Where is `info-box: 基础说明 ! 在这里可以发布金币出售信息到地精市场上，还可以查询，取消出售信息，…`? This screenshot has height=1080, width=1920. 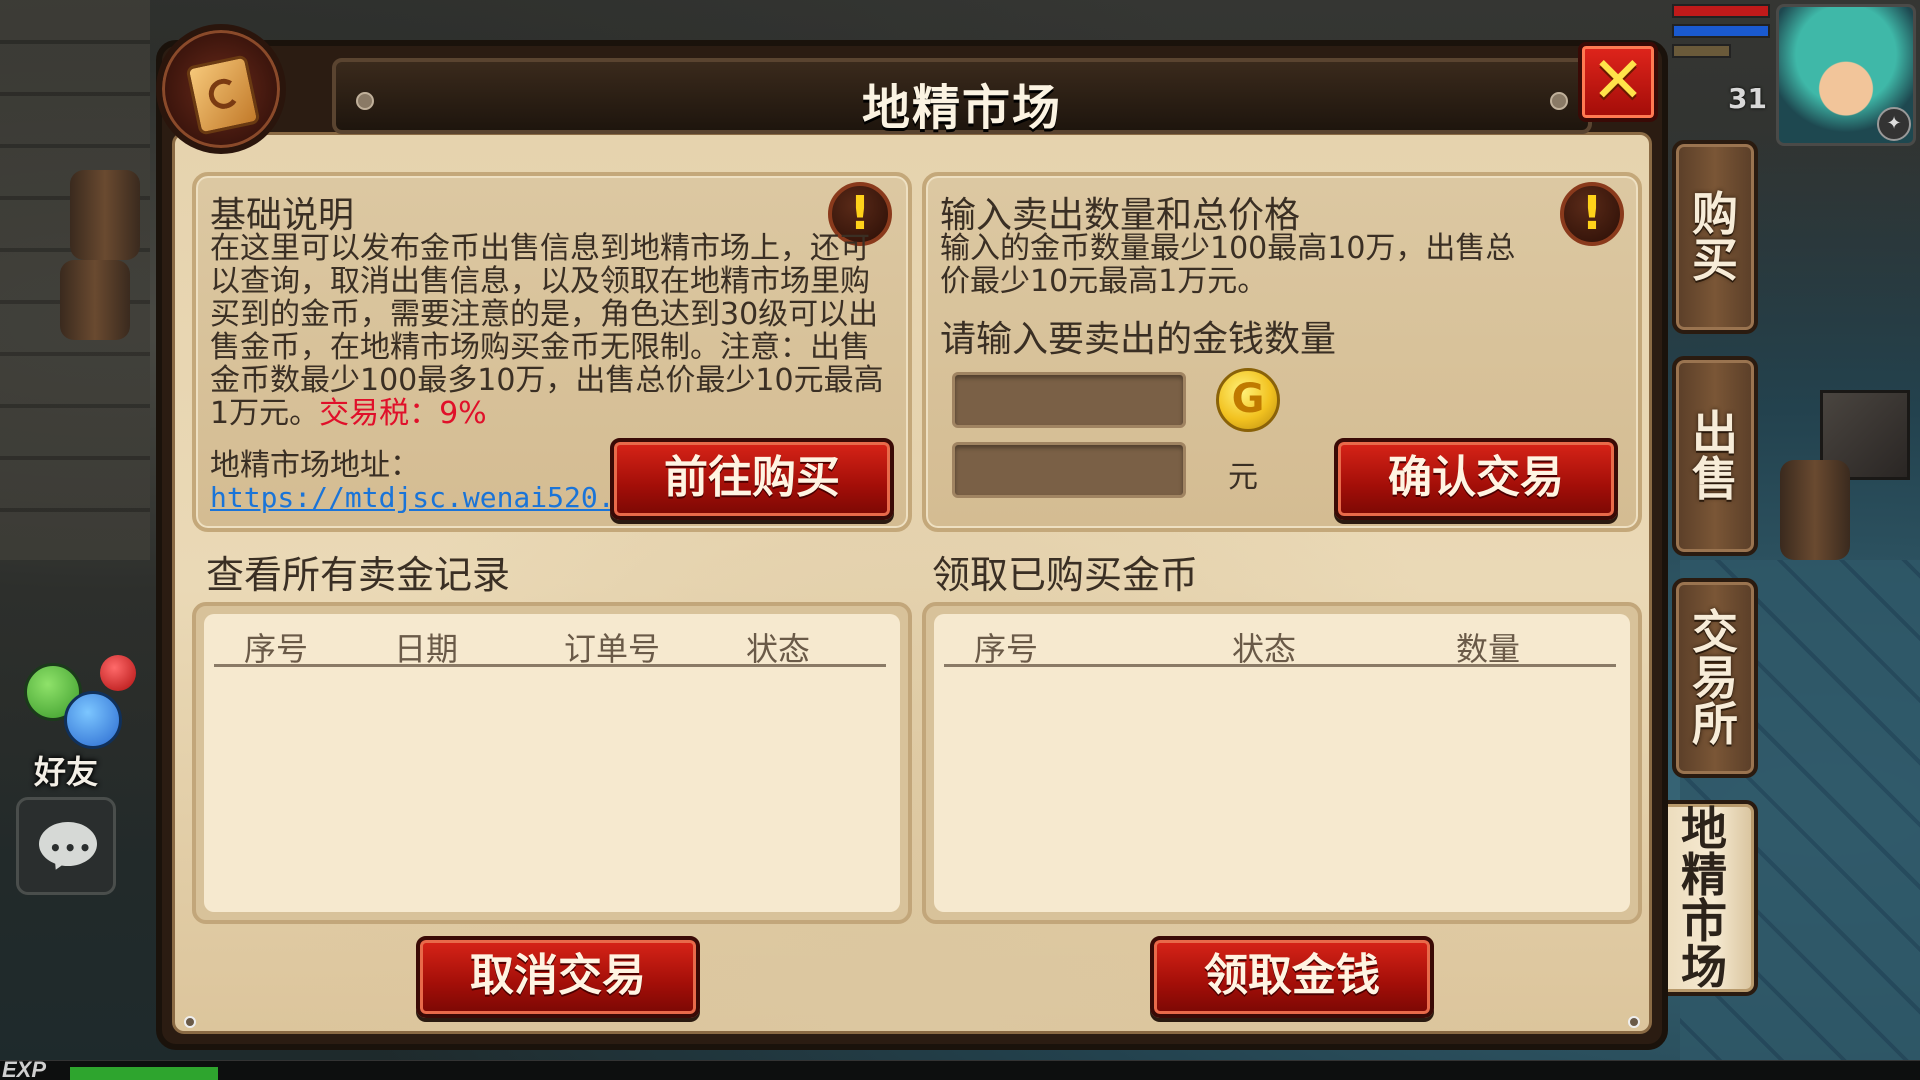
info-box: 基础说明 ! 在这里可以发布金币出售信息到地精市场上，还可以查询，取消出售信息，… is located at coordinates (552, 352).